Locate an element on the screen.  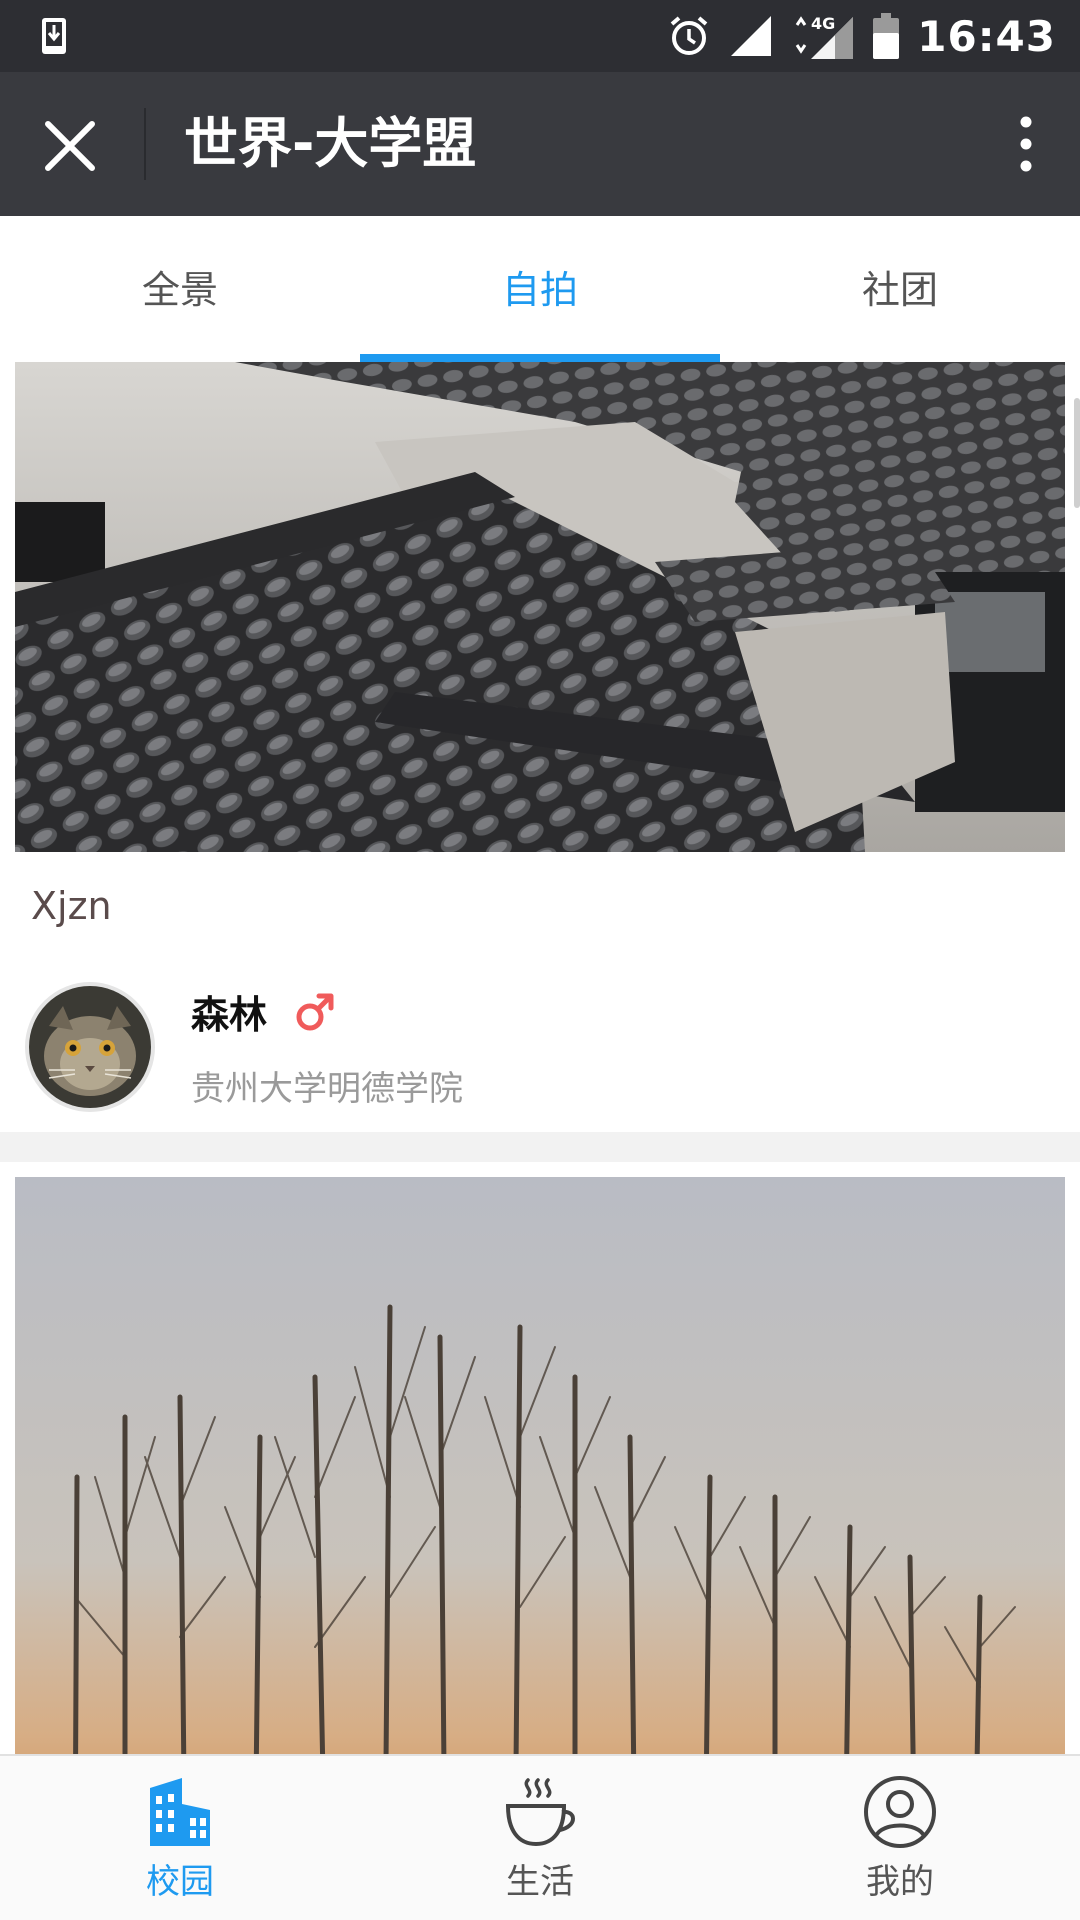
tab-panorama: 全景 is located at coordinates (180, 289).